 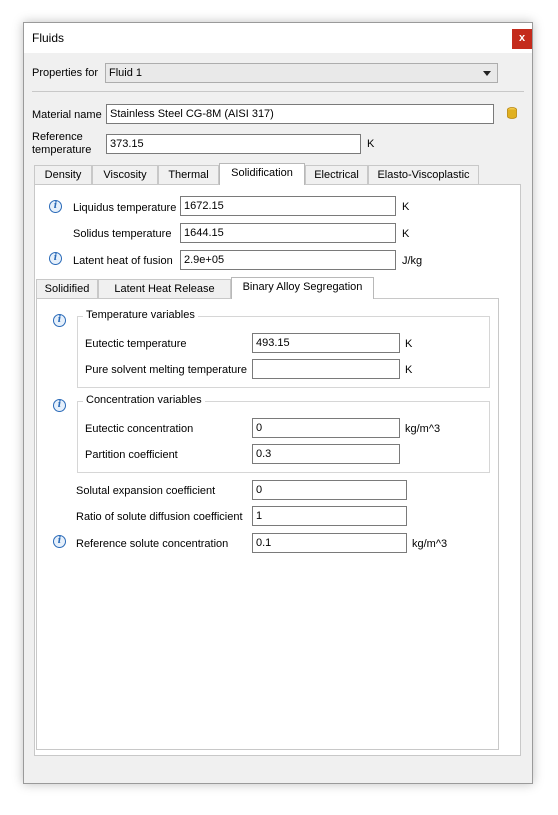 What do you see at coordinates (67, 115) in the screenshot?
I see `material-name-label: Material name` at bounding box center [67, 115].